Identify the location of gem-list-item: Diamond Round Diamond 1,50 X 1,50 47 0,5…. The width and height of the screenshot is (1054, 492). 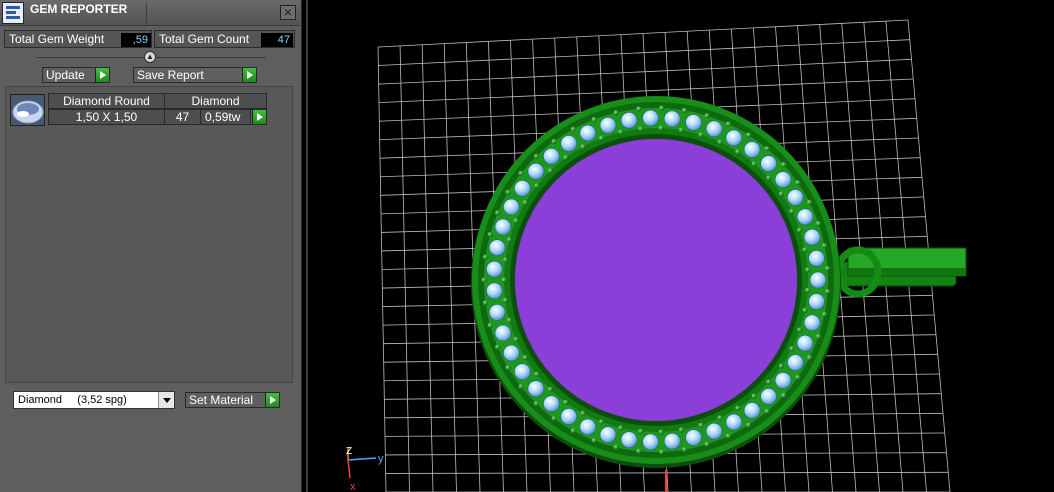
(157, 109).